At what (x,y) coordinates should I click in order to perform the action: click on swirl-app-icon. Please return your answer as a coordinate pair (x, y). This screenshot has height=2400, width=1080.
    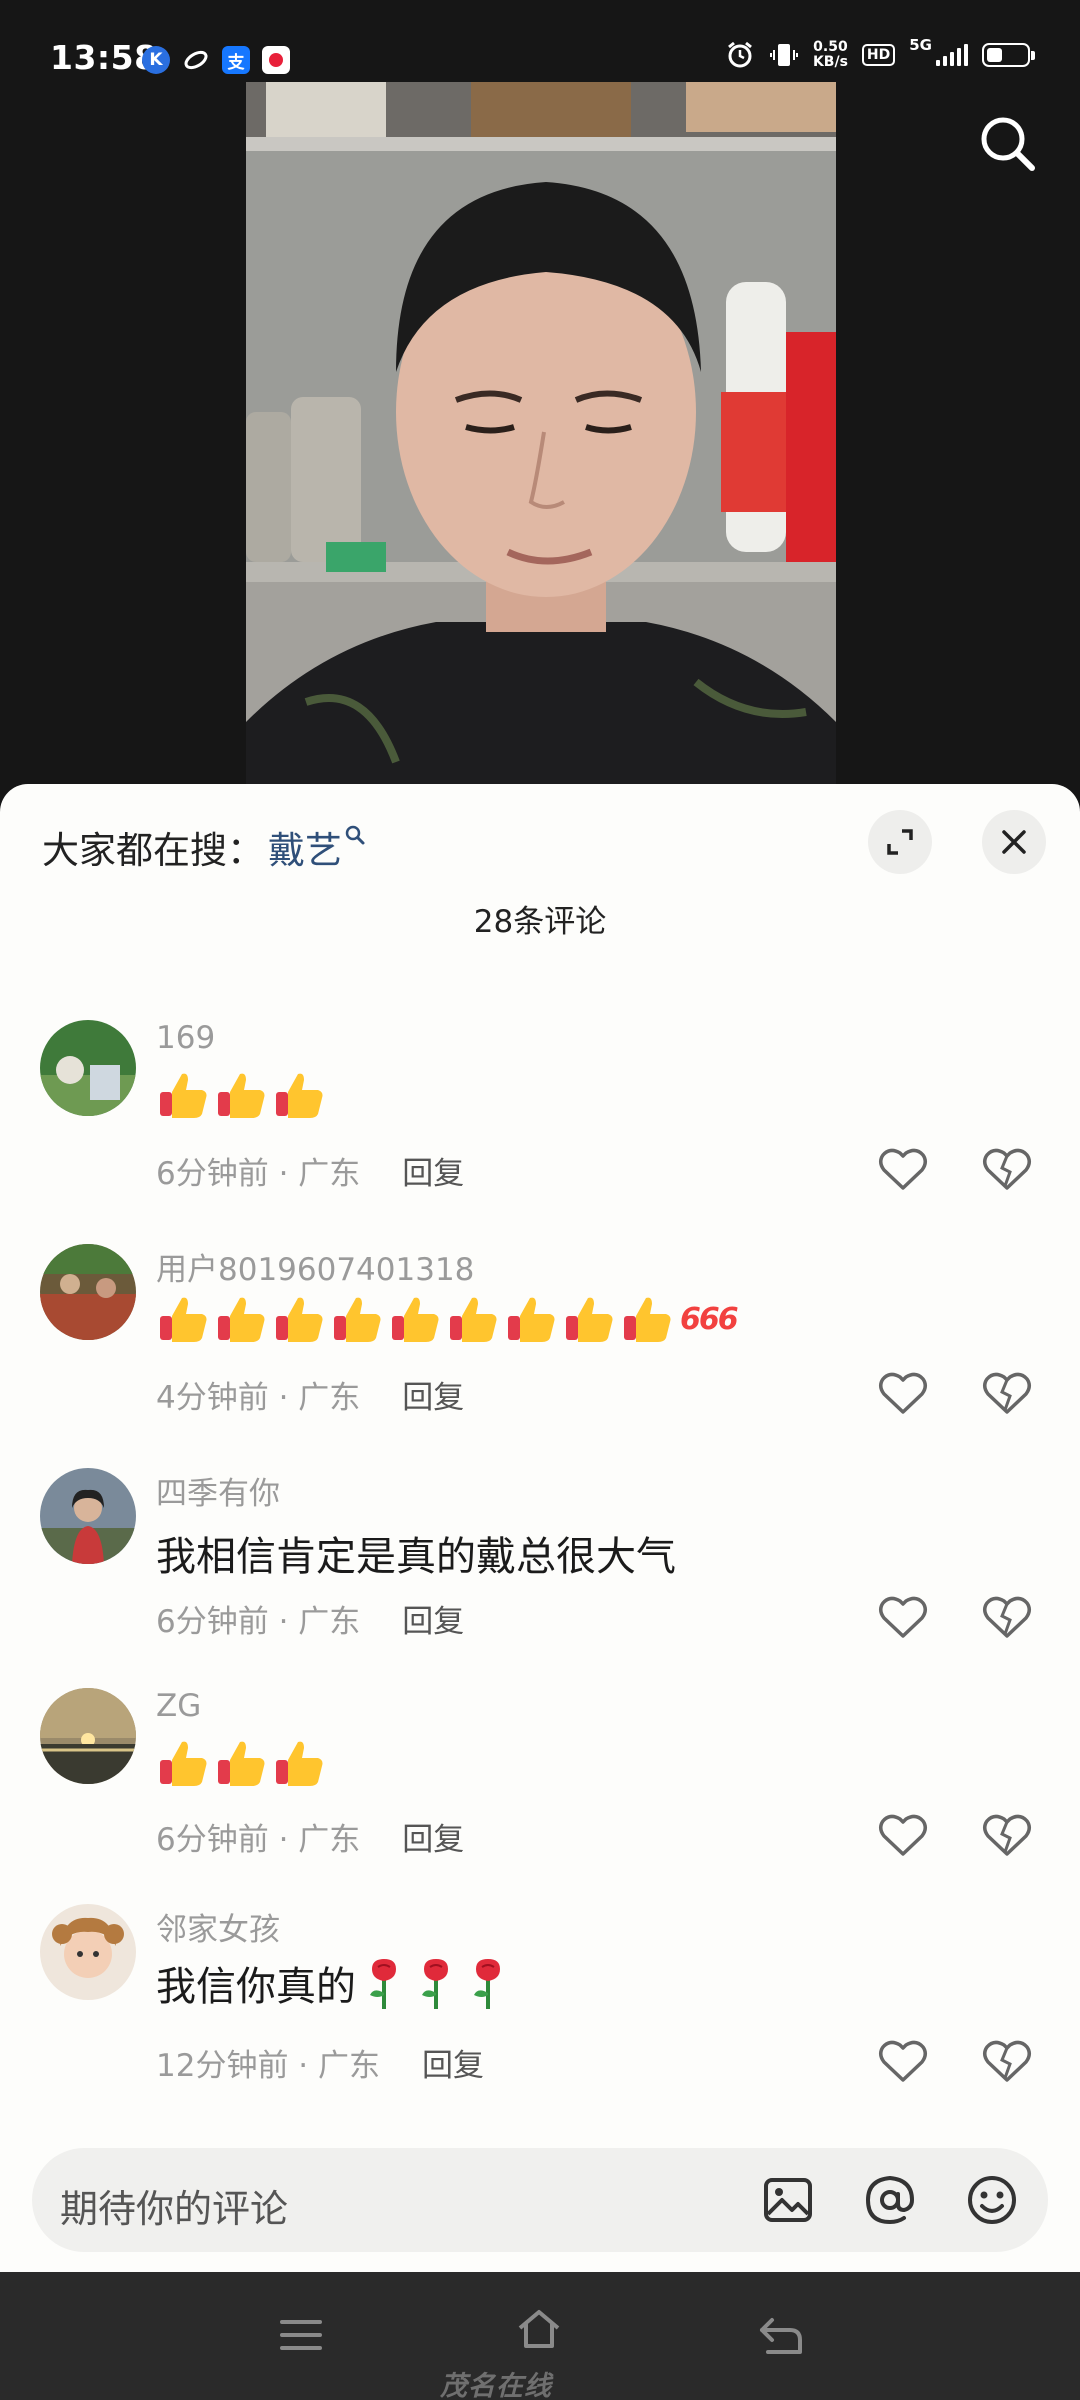
    Looking at the image, I should click on (196, 60).